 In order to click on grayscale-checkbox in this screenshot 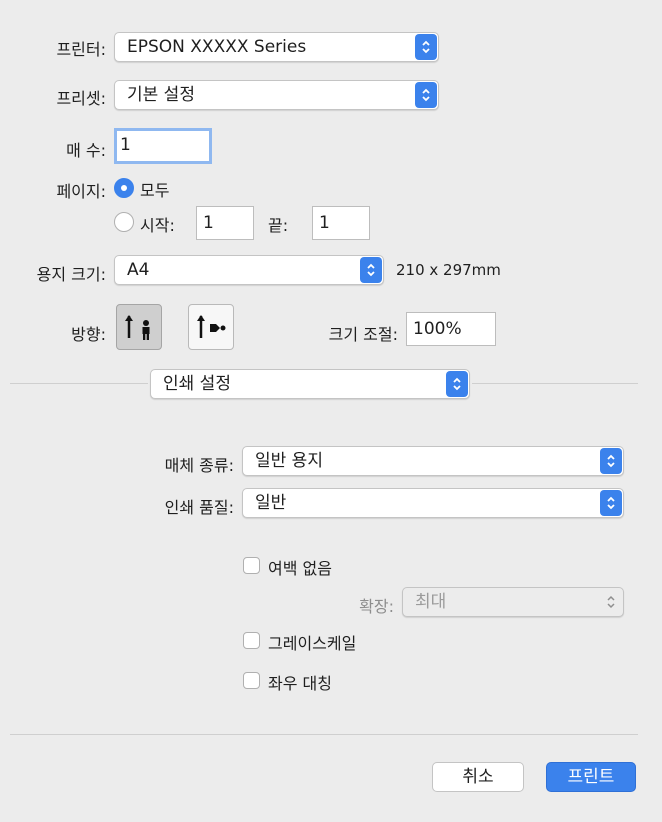, I will do `click(251, 640)`.